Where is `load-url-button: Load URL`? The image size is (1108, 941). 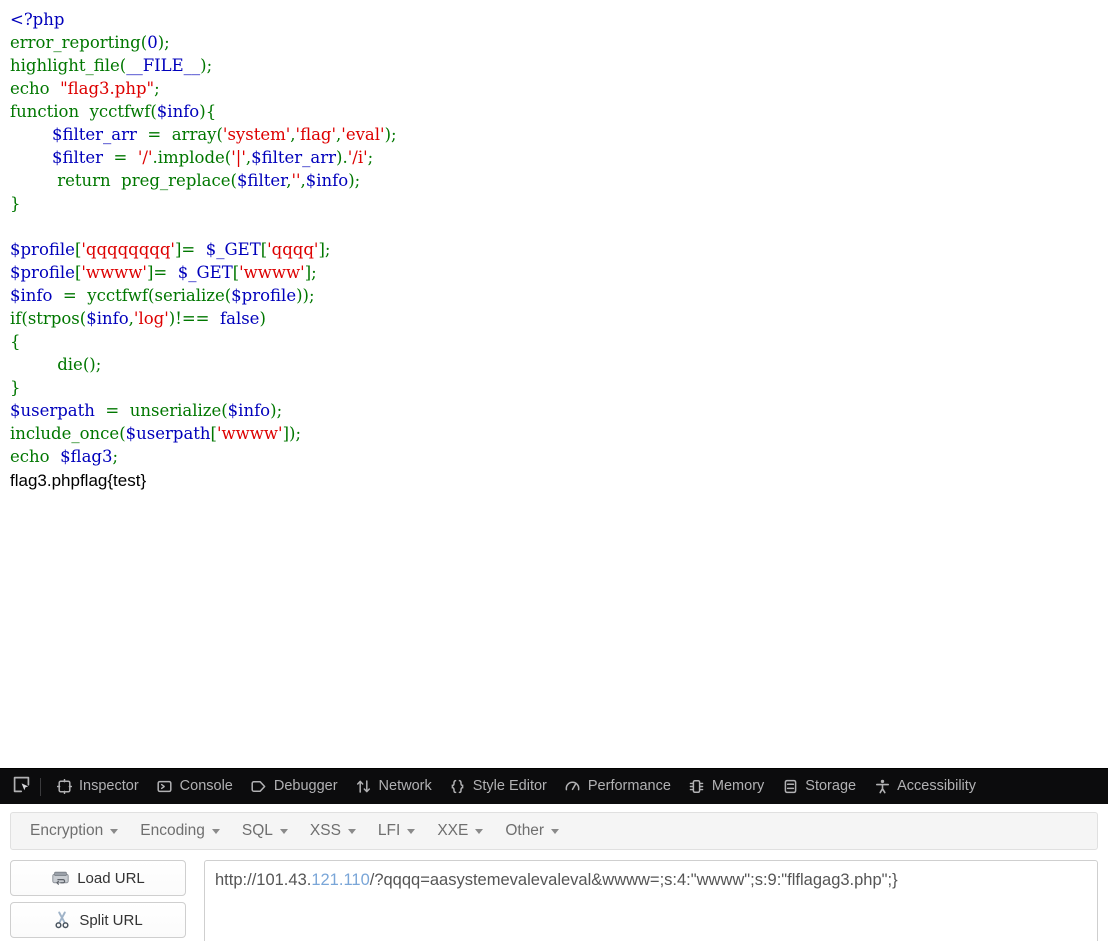
load-url-button: Load URL is located at coordinates (98, 878).